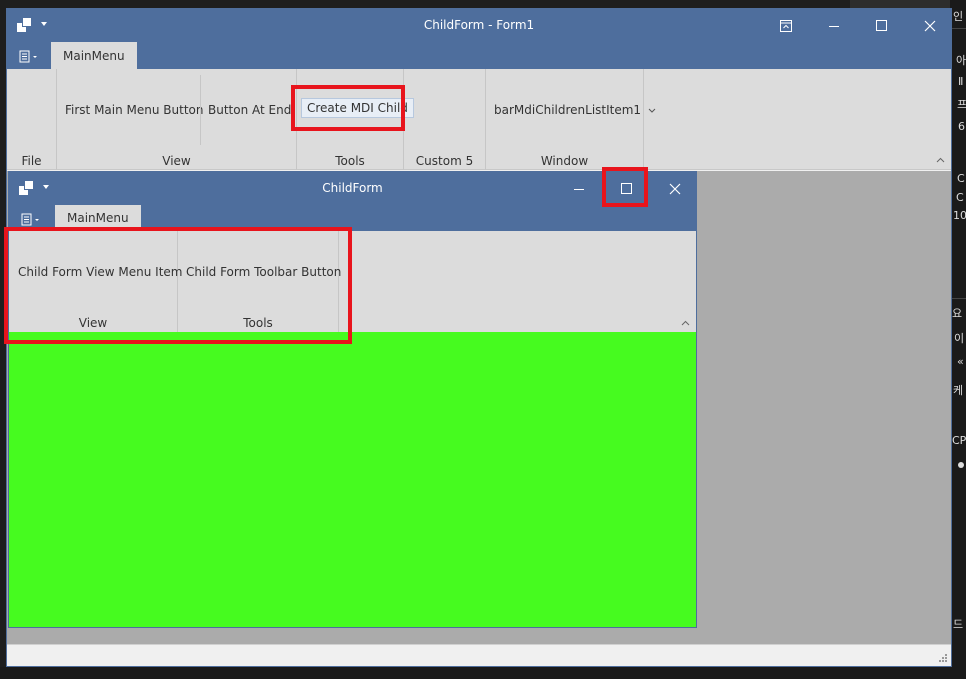 This screenshot has width=966, height=679. What do you see at coordinates (352, 218) in the screenshot?
I see `child-ribbon-tab-row: MainMenu` at bounding box center [352, 218].